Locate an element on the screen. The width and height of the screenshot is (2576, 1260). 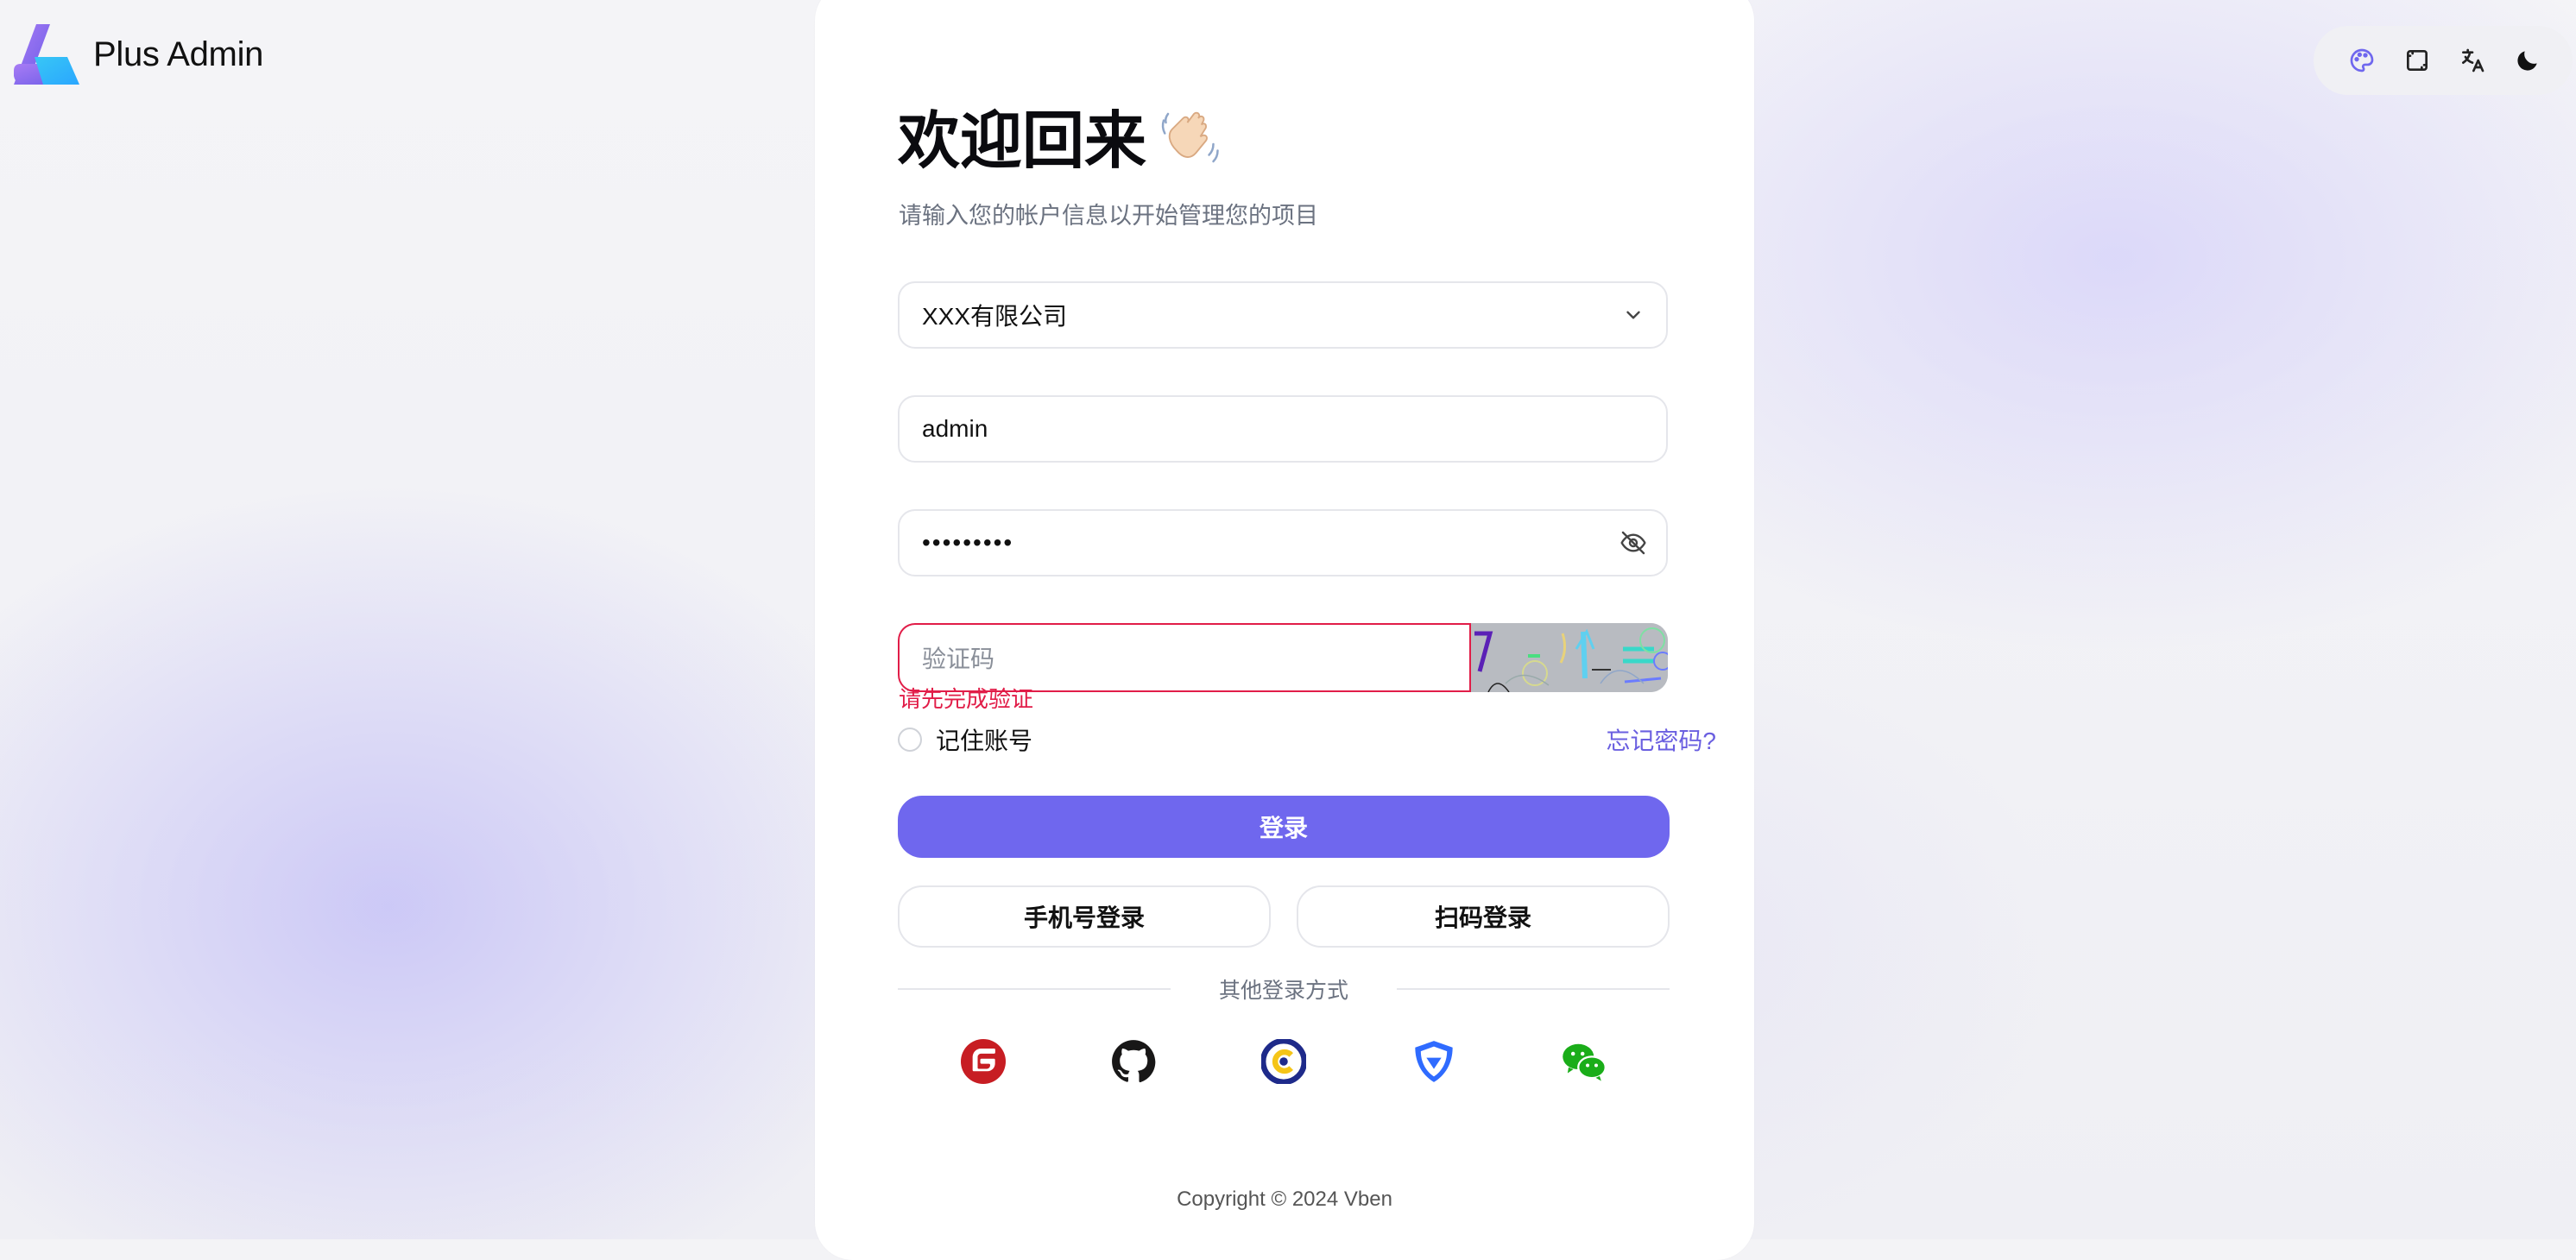
login-subtitle: 请输入您的帐户信息以开始管理您的项目 is located at coordinates (1108, 216).